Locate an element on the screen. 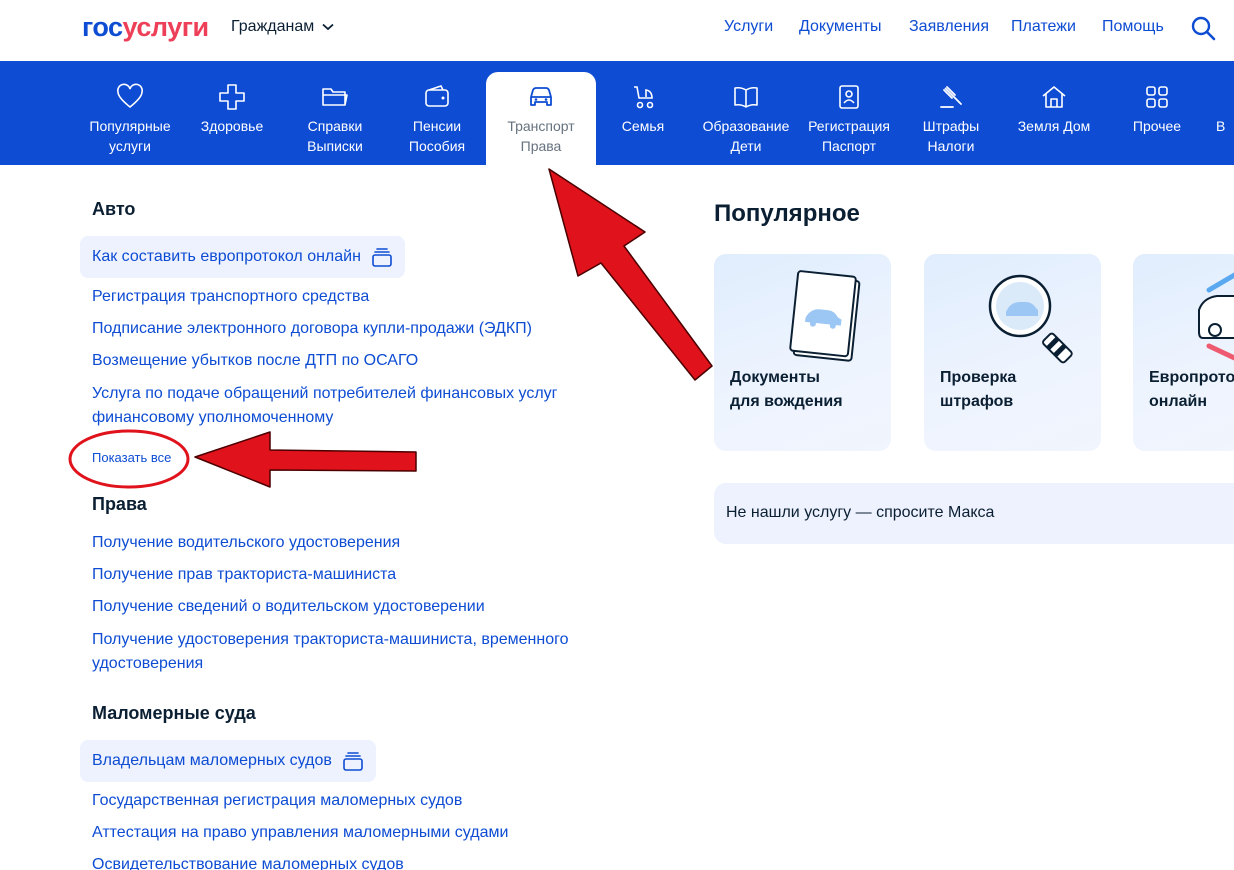  car-icon is located at coordinates (541, 96).